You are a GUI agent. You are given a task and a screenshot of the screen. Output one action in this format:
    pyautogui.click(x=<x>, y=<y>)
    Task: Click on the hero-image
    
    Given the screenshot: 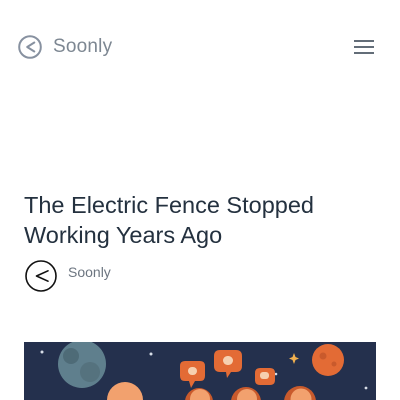 What is the action you would take?
    pyautogui.click(x=200, y=371)
    